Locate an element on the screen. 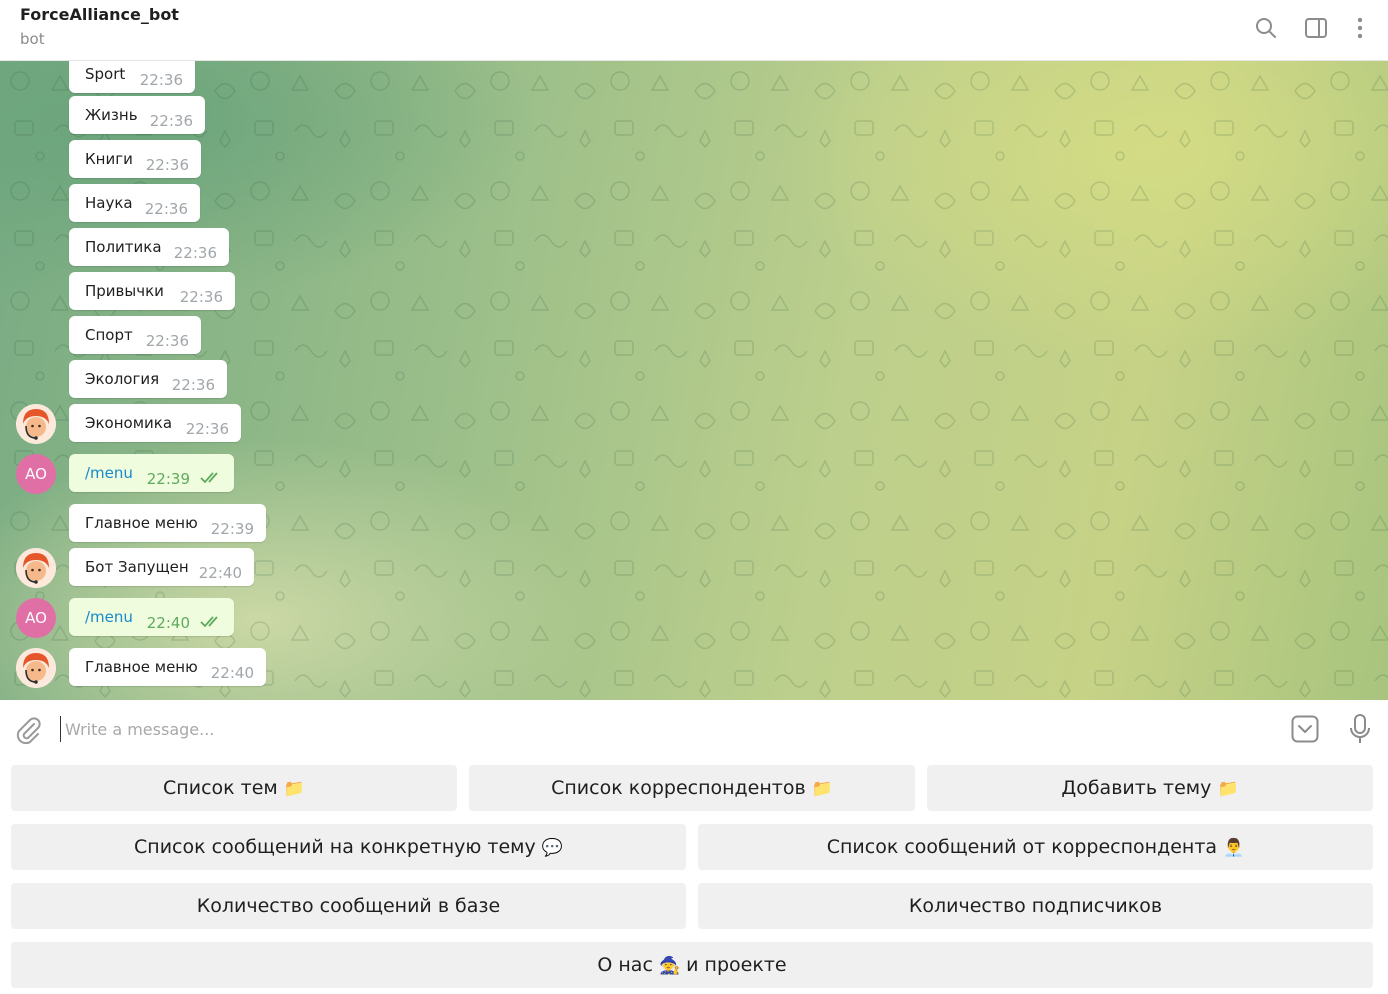 The image size is (1388, 994). bot-keyboard-toggle-icon is located at coordinates (1305, 729).